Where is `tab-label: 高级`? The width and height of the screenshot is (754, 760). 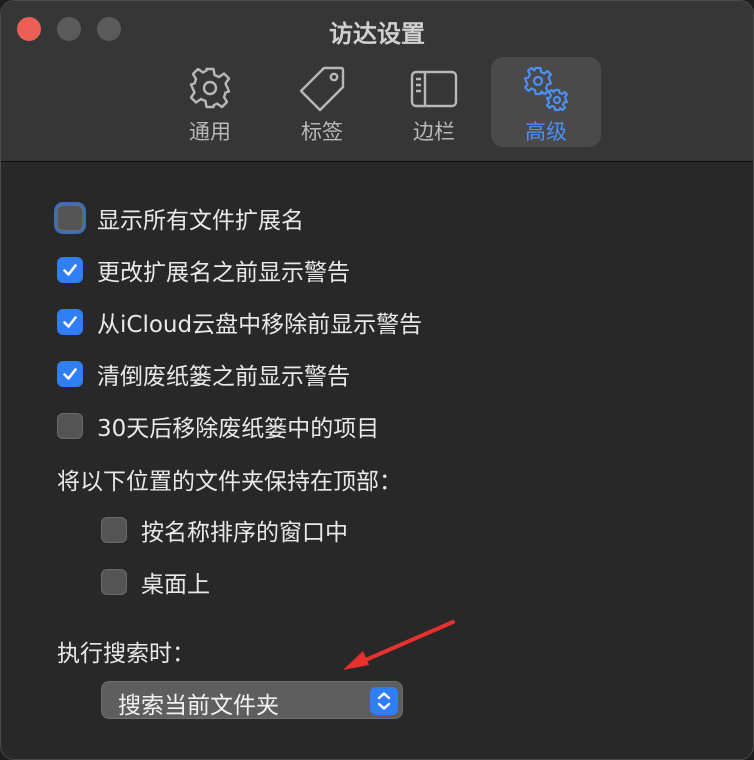 tab-label: 高级 is located at coordinates (546, 132).